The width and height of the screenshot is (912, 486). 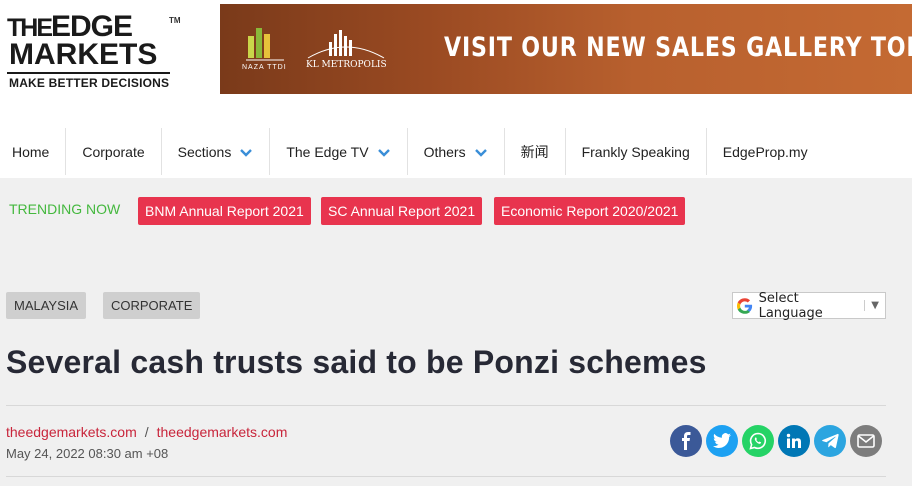 I want to click on nav-label: Corporate, so click(x=113, y=151).